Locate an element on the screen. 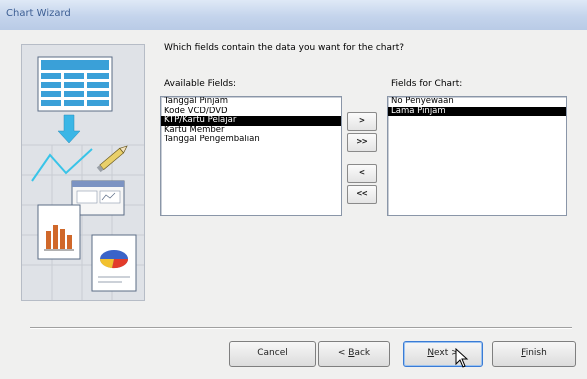  list-item: Lama Pinjam is located at coordinates (477, 111).